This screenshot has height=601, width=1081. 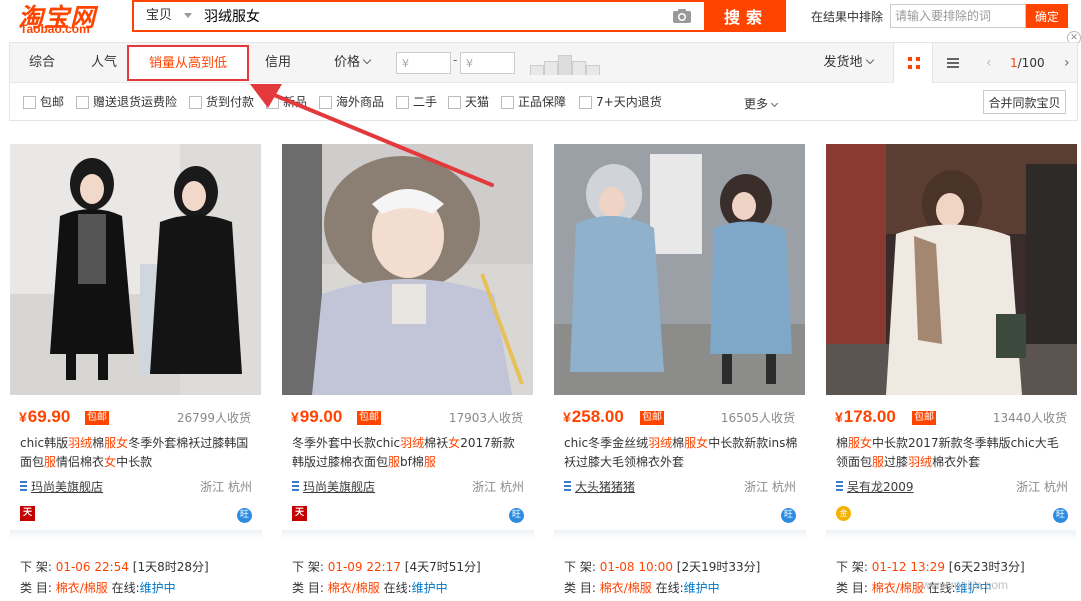 I want to click on filter-return-insurance: 赠送退货运费险, so click(x=126, y=103).